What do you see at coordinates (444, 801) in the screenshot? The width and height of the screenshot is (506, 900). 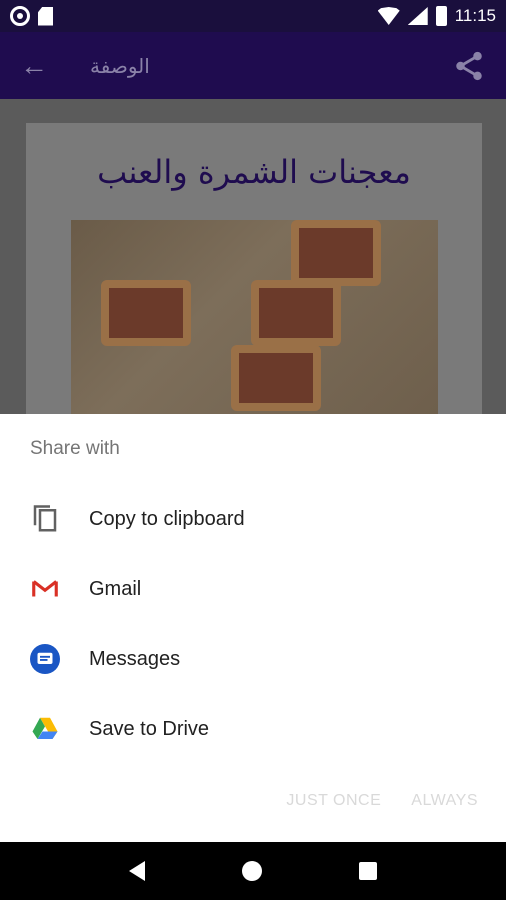 I see `always-button: ALWAYS` at bounding box center [444, 801].